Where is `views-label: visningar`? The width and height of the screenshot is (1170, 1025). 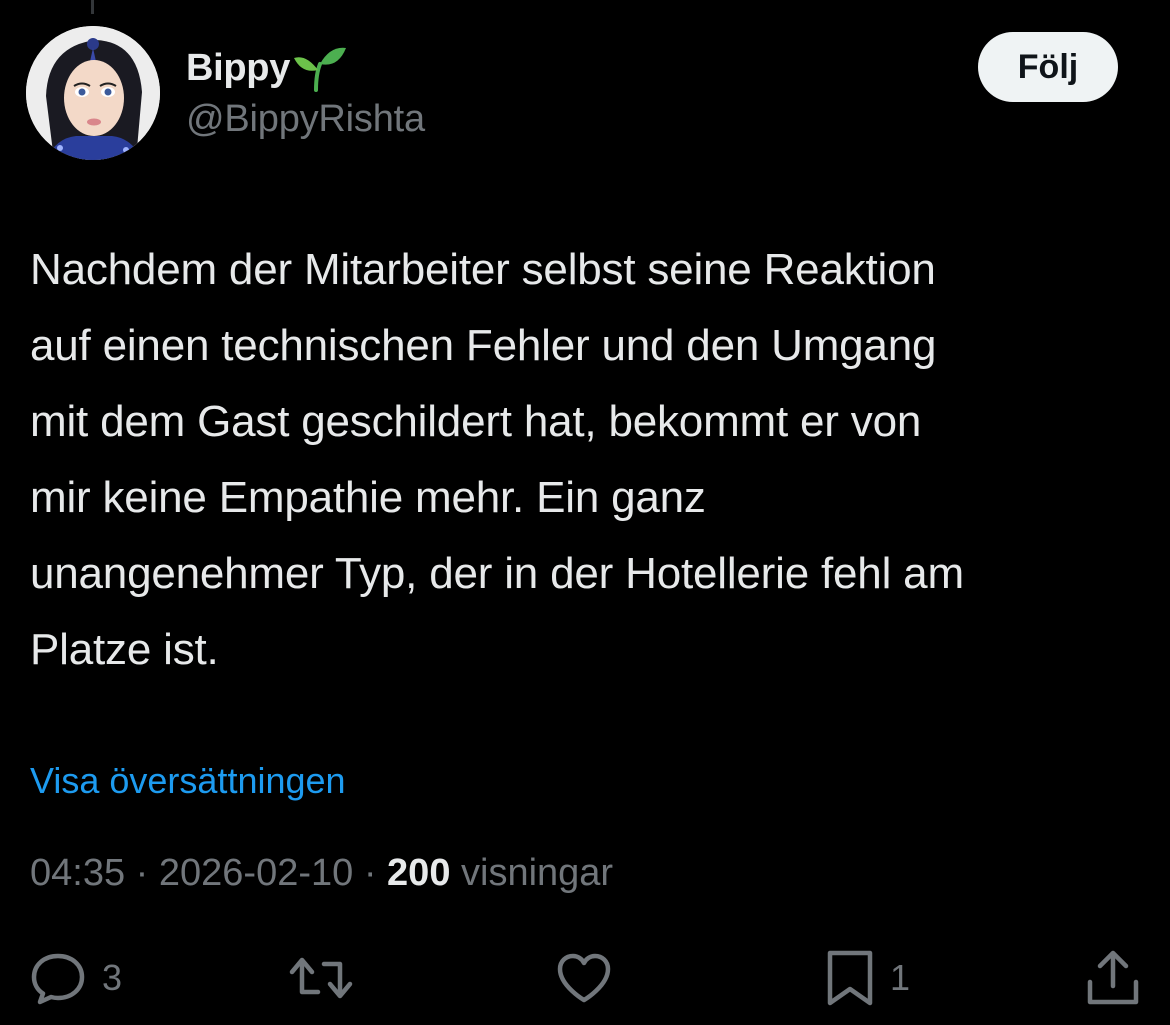 views-label: visningar is located at coordinates (537, 873).